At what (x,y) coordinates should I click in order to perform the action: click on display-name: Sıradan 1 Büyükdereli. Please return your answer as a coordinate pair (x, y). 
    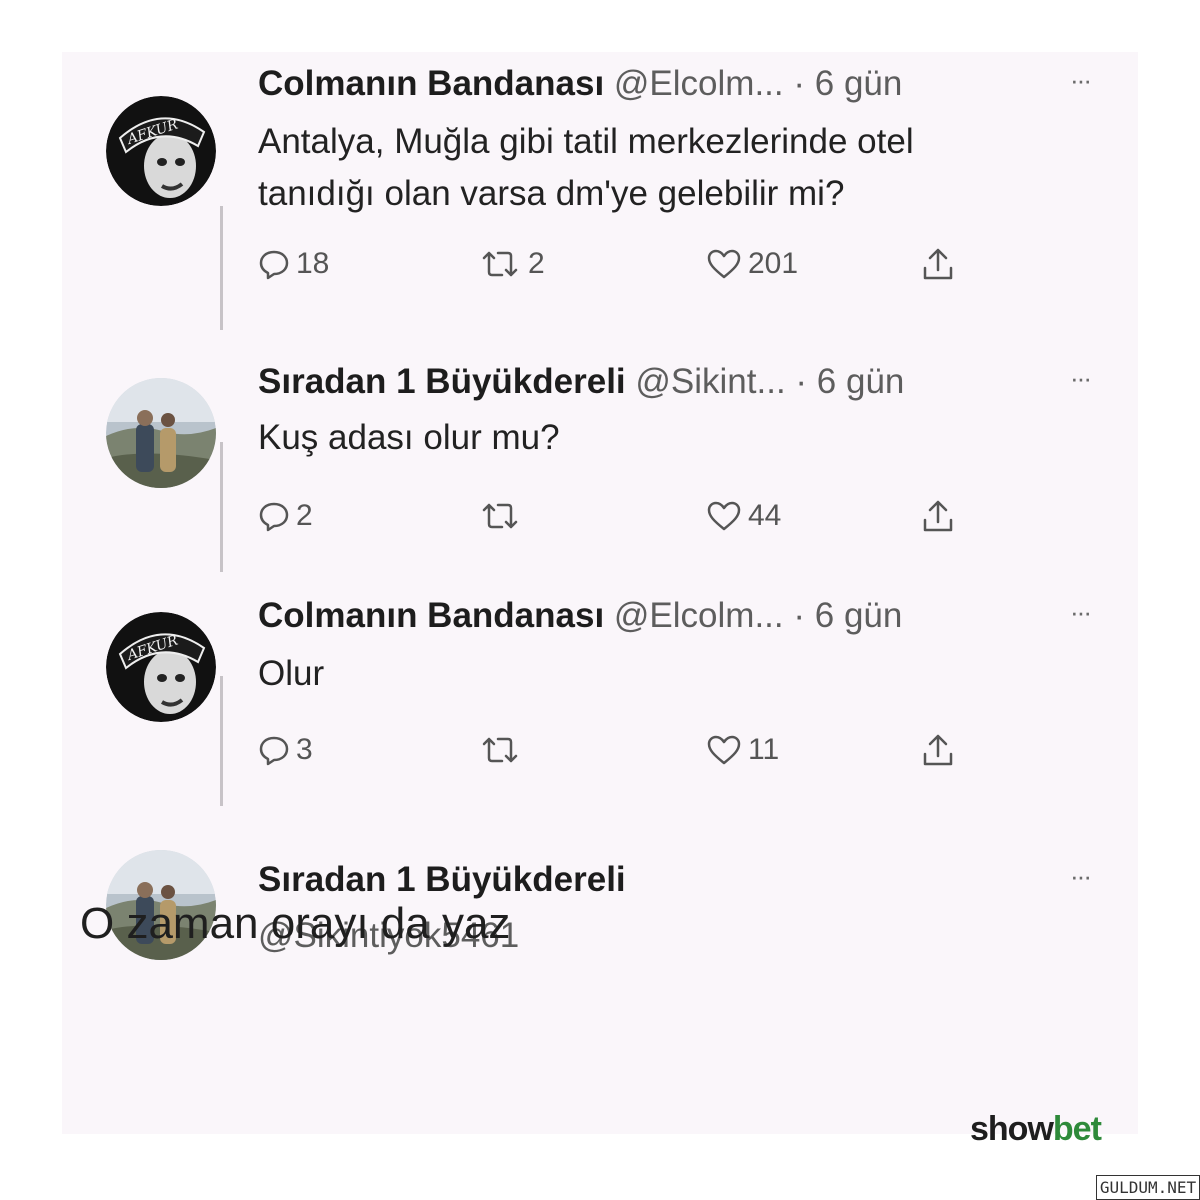
    Looking at the image, I should click on (442, 381).